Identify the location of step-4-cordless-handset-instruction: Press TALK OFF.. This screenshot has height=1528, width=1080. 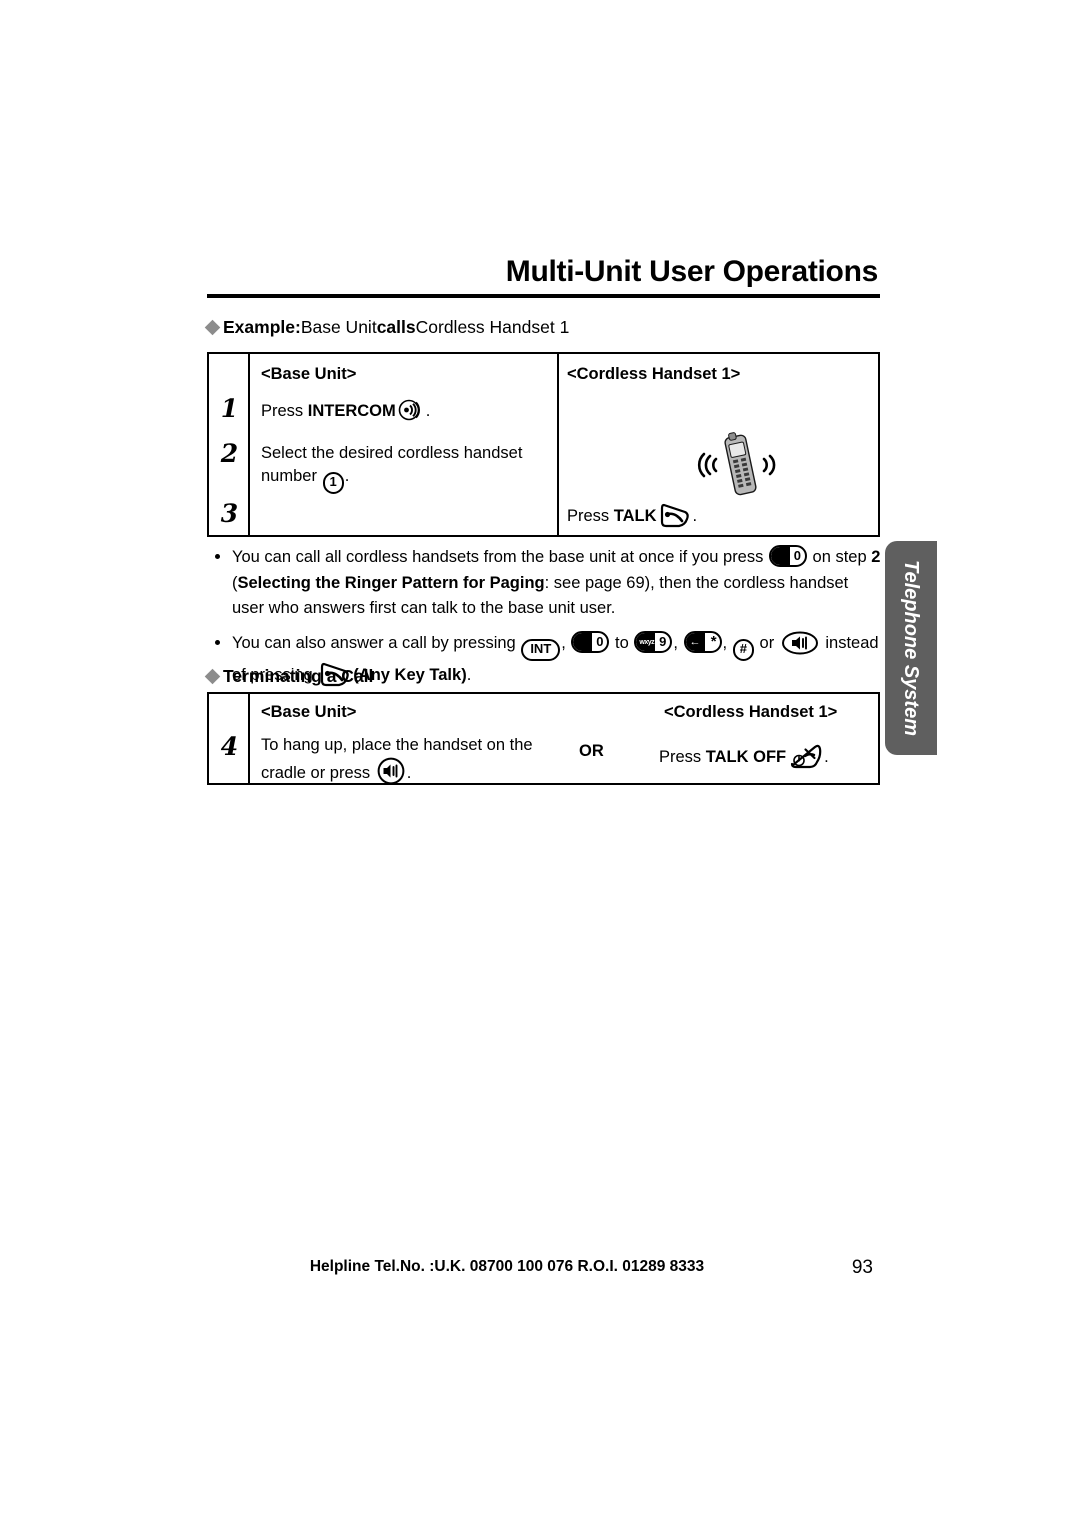
(744, 756).